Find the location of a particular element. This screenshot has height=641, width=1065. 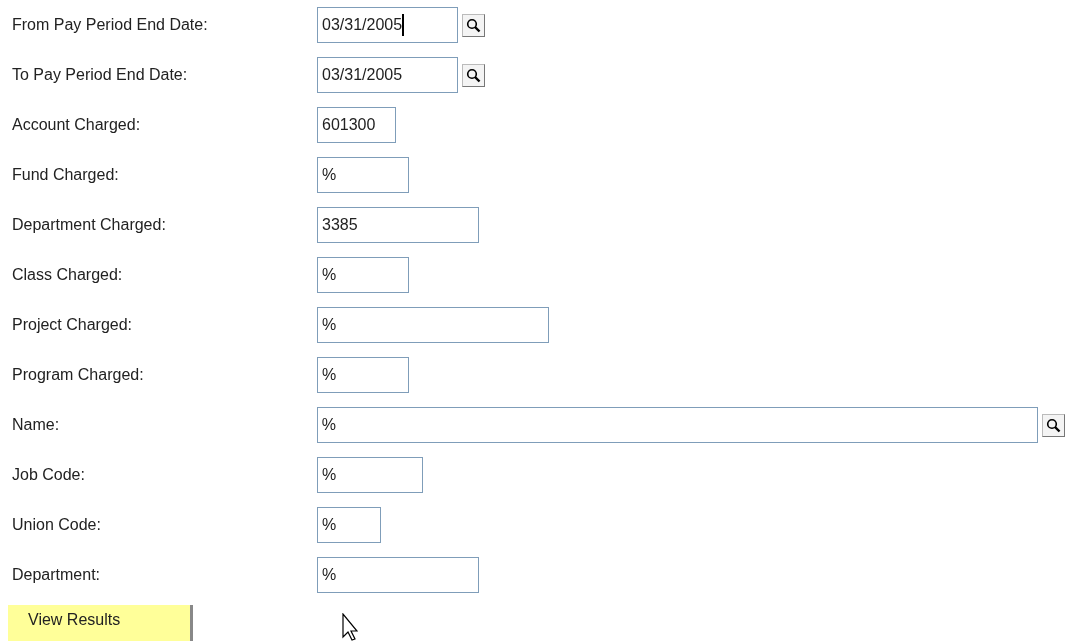

field-label: Union Code: is located at coordinates (57, 525).